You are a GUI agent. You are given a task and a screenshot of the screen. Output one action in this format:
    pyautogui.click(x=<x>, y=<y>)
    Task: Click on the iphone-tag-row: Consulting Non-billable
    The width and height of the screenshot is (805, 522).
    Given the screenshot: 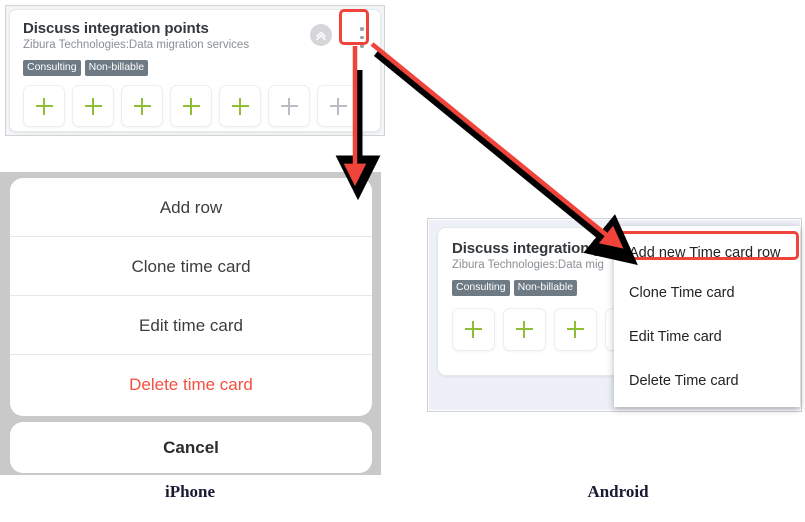 What is the action you would take?
    pyautogui.click(x=194, y=66)
    